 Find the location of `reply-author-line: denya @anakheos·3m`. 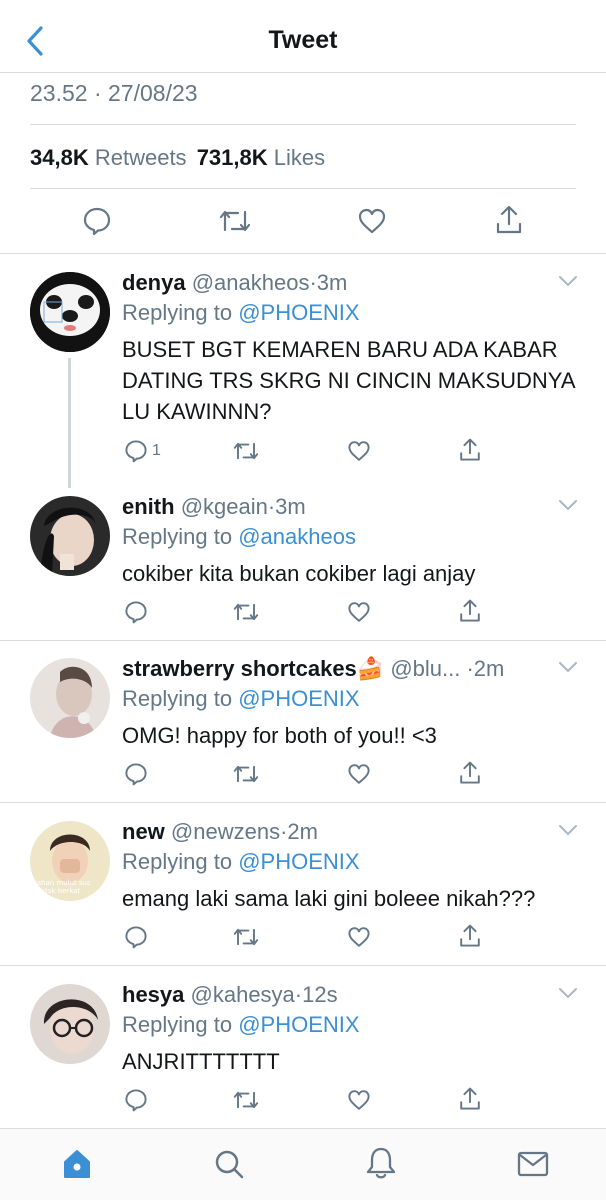

reply-author-line: denya @anakheos·3m is located at coordinates (234, 283).